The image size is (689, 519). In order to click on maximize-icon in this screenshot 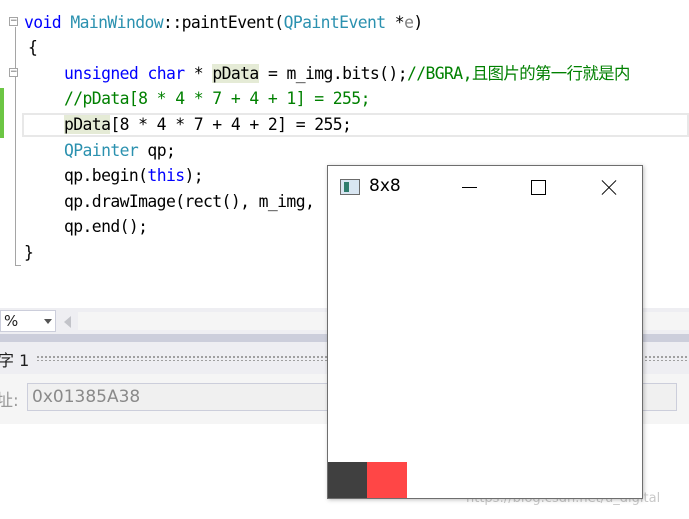, I will do `click(538, 187)`.